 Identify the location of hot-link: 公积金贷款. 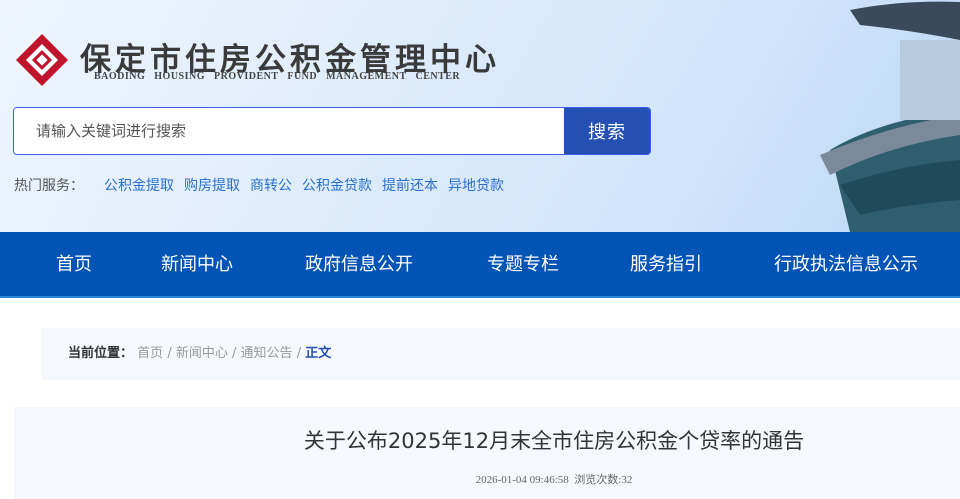
(337, 185).